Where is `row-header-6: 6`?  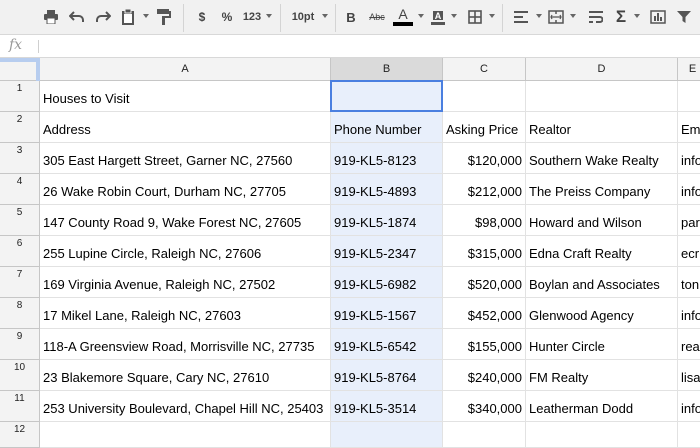 row-header-6: 6 is located at coordinates (20, 251).